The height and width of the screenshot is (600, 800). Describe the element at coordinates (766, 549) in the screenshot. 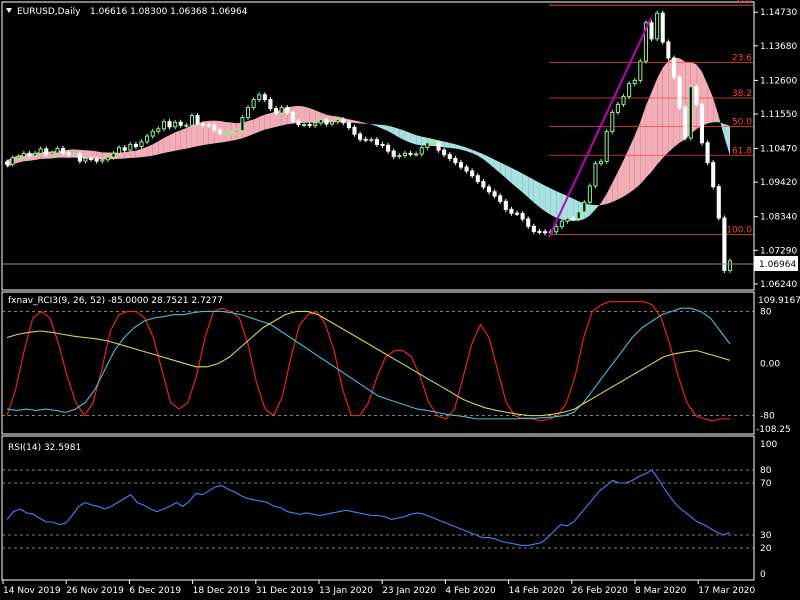

I see `rsi-tick-label: 20` at that location.